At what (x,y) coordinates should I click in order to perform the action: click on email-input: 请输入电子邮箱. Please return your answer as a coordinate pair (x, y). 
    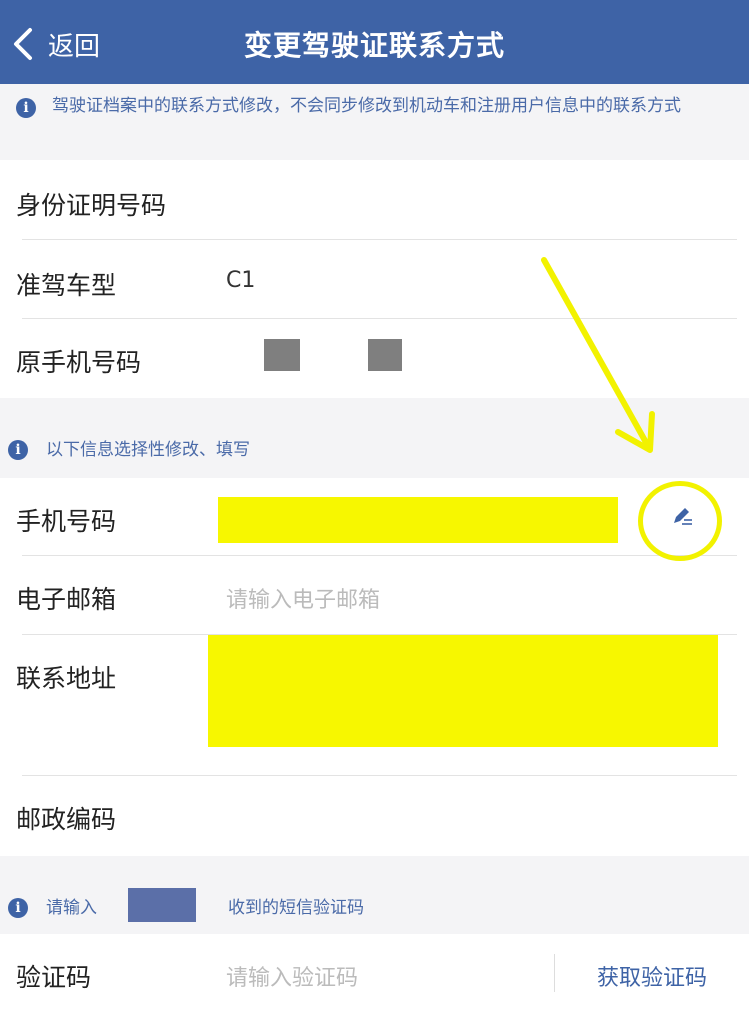
    Looking at the image, I should click on (303, 598).